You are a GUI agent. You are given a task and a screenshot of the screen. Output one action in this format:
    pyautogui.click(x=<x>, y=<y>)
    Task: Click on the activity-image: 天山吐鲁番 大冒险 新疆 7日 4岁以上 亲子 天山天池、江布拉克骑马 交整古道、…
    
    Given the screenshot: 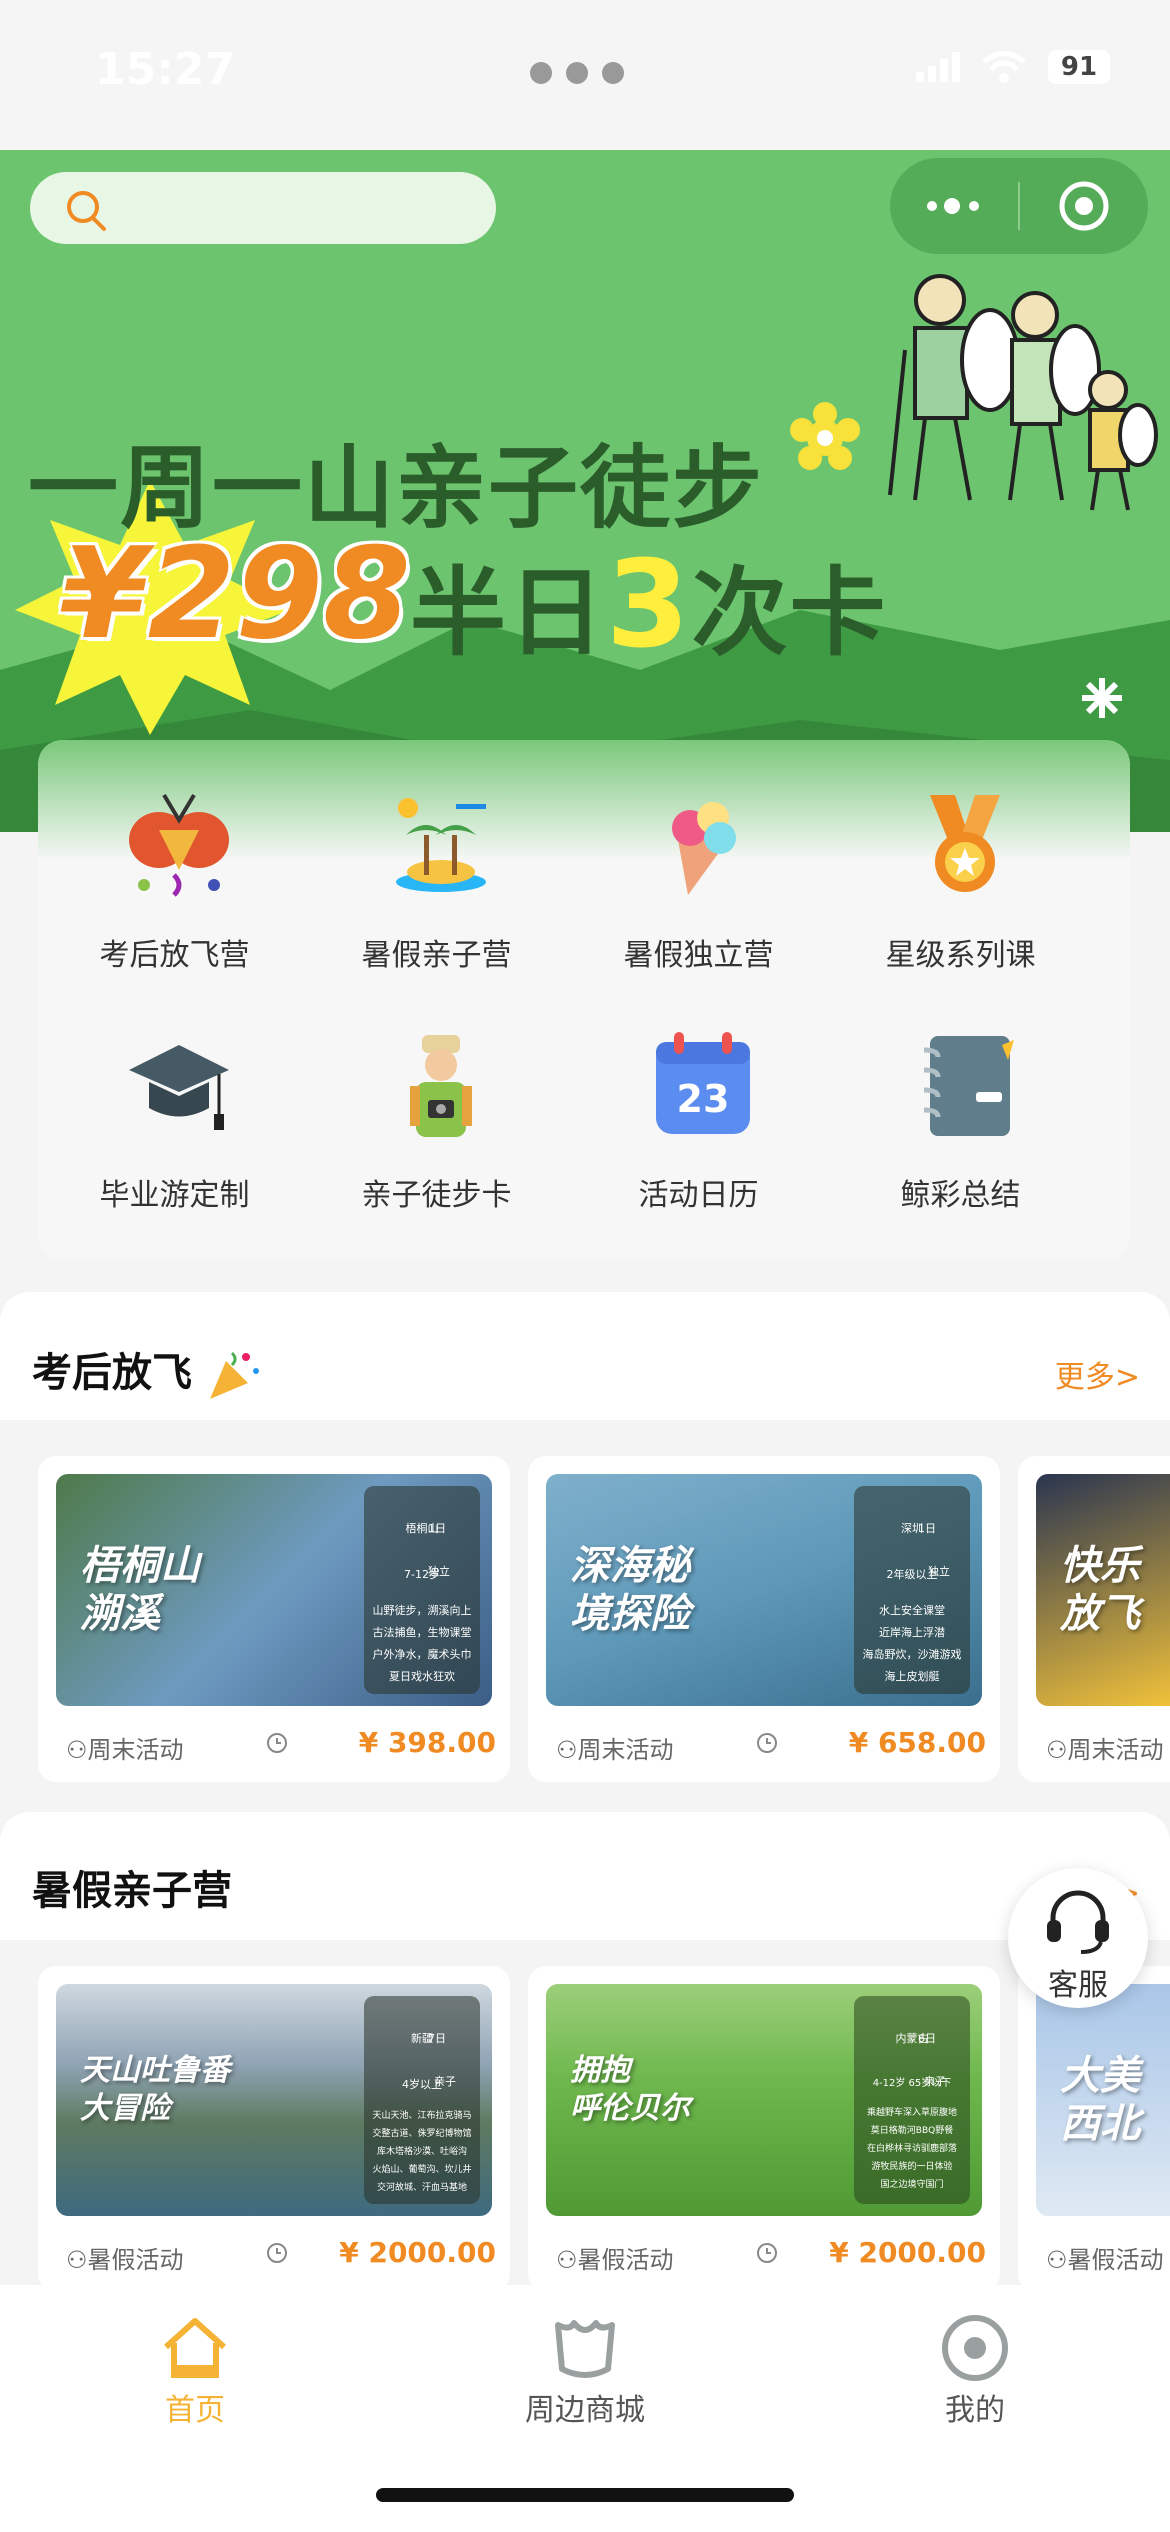 What is the action you would take?
    pyautogui.click(x=274, y=2100)
    